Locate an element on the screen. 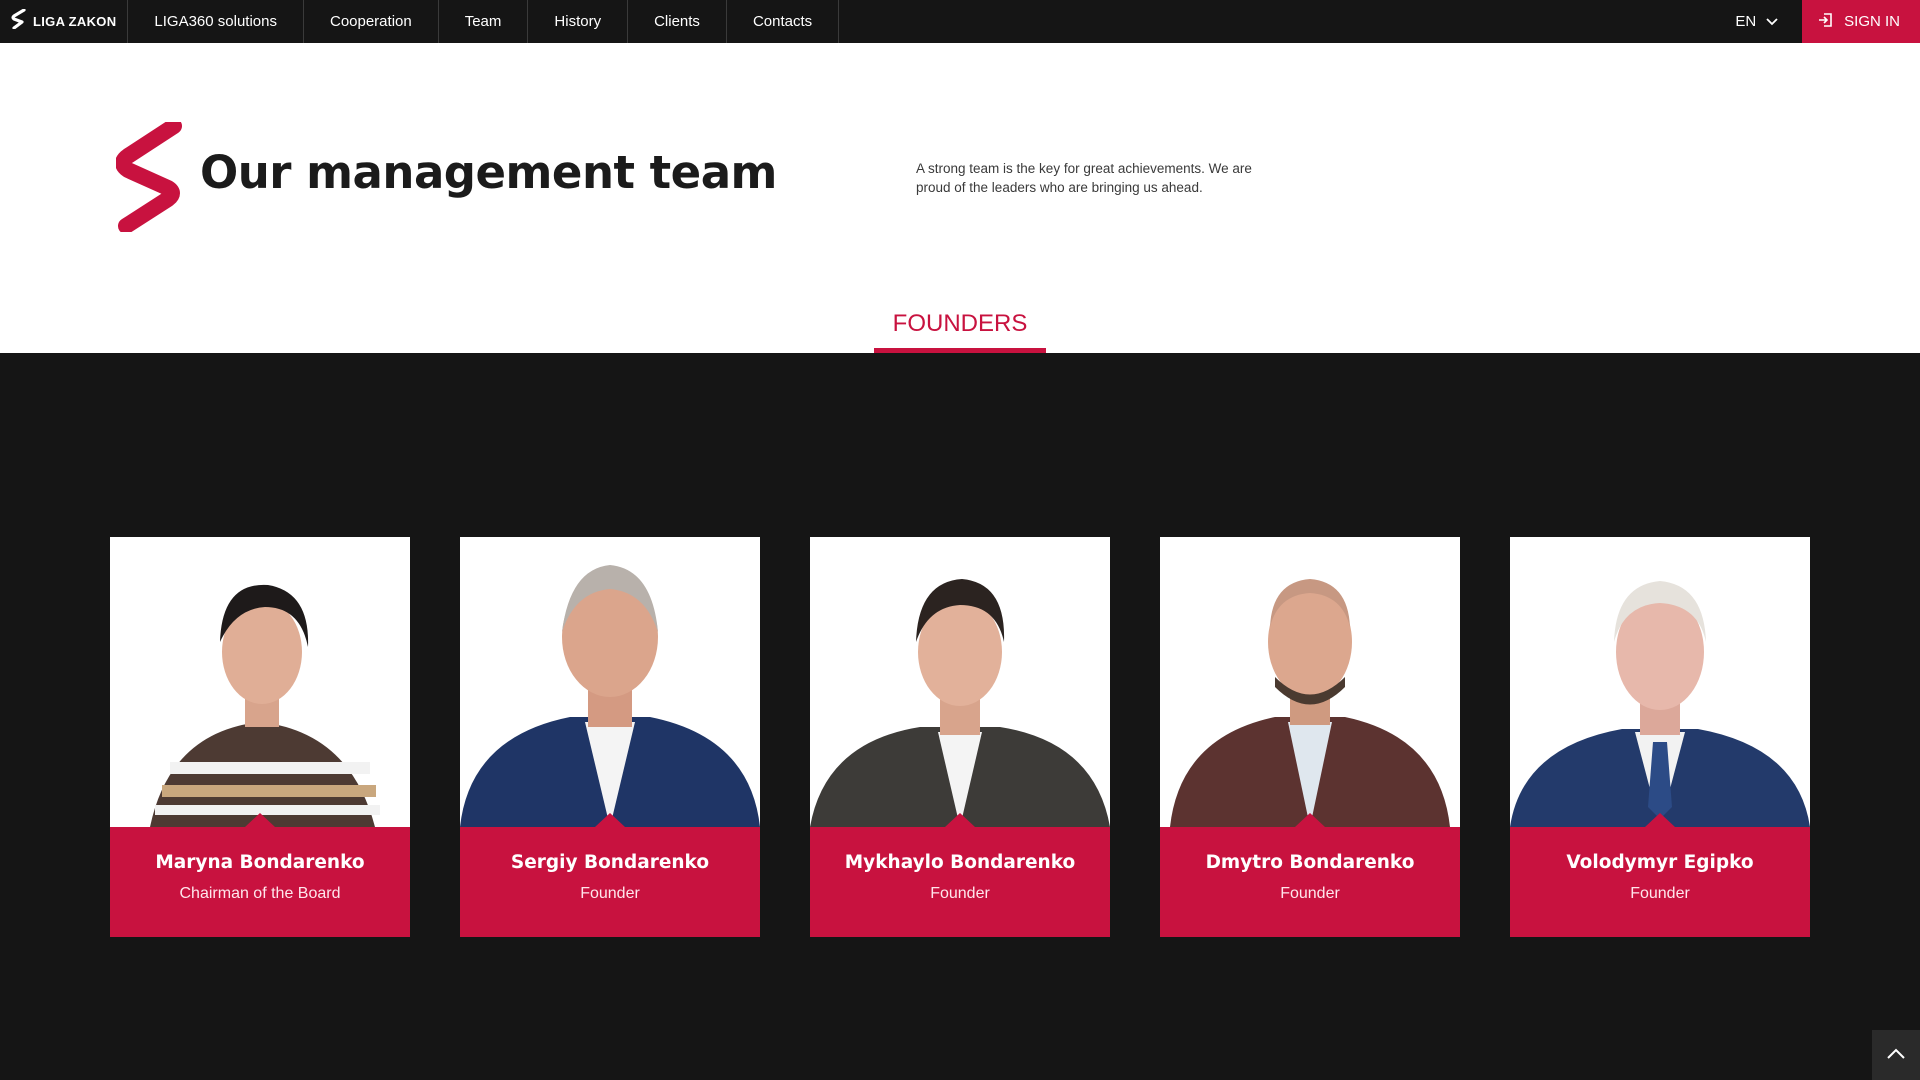 The image size is (1920, 1080). person-name: Maryna Bondarenko is located at coordinates (260, 862).